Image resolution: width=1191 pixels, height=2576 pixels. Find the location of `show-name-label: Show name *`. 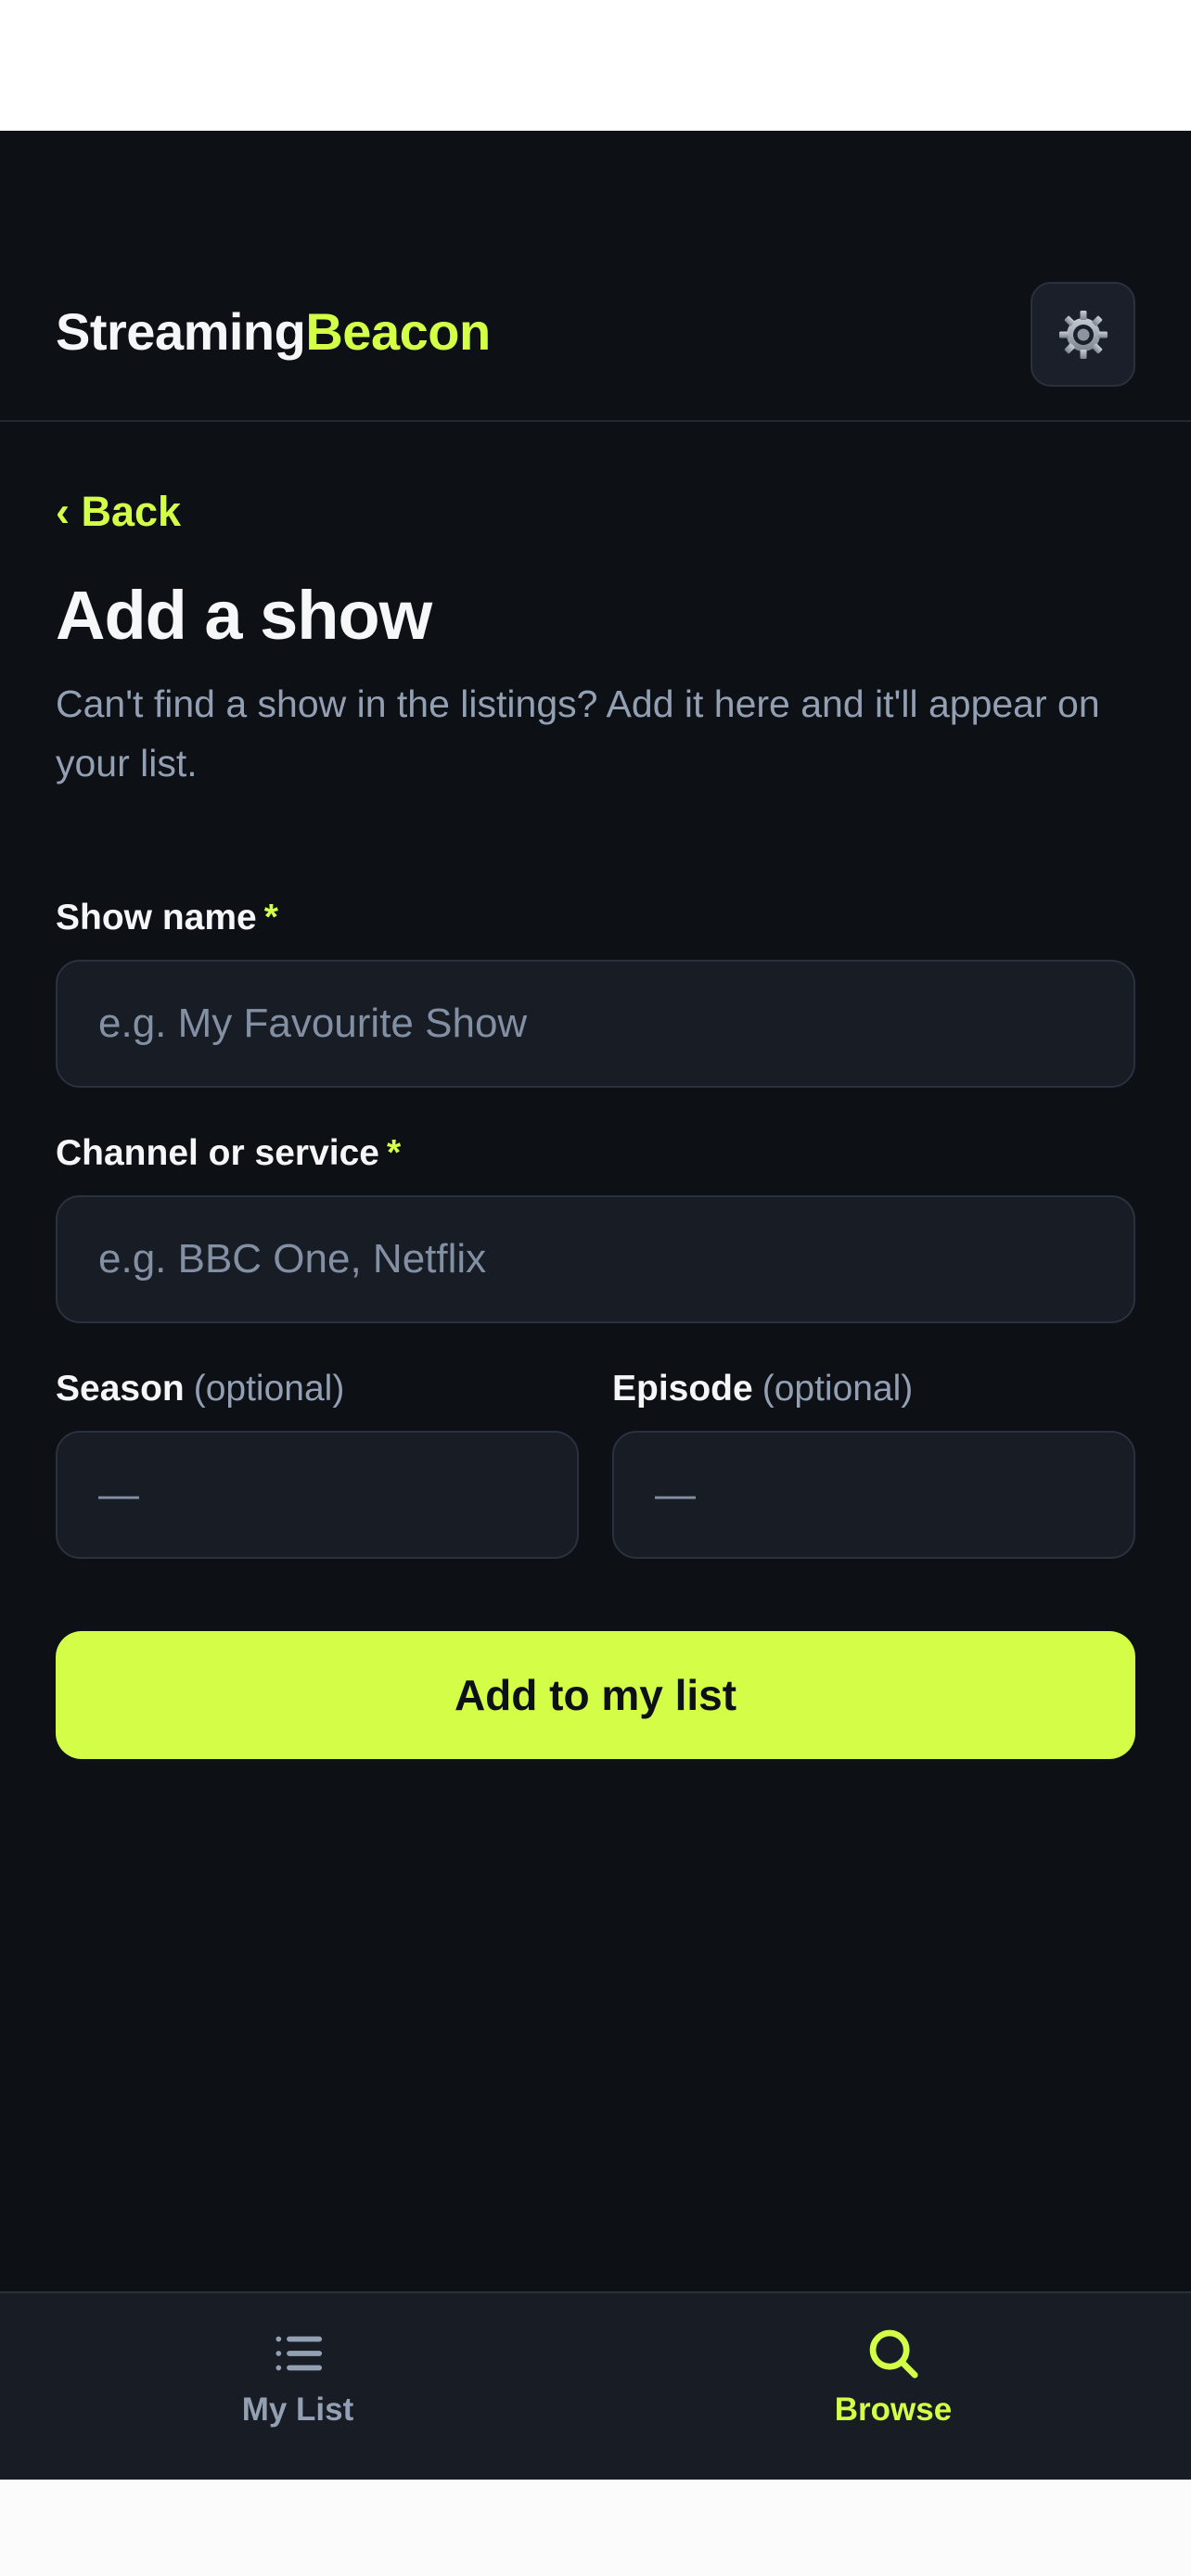

show-name-label: Show name * is located at coordinates (167, 918).